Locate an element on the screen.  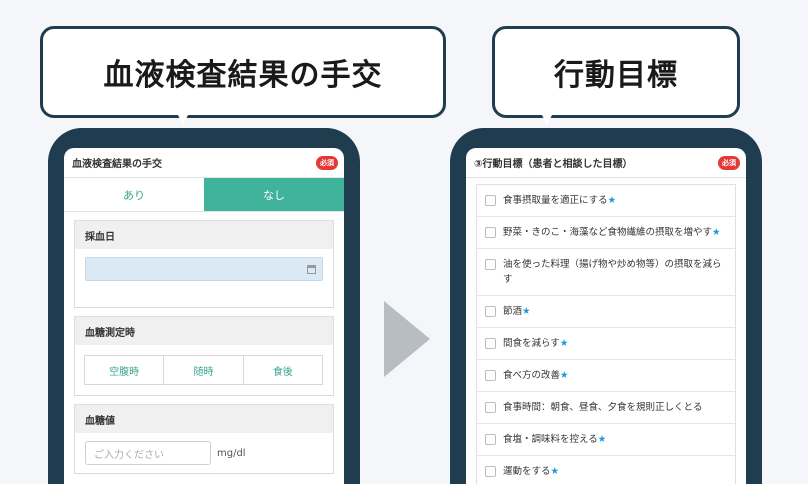
list-item: 野菜・きのこ・海藻など食物繊維の摂取を増やす★ is located at coordinates (606, 233).